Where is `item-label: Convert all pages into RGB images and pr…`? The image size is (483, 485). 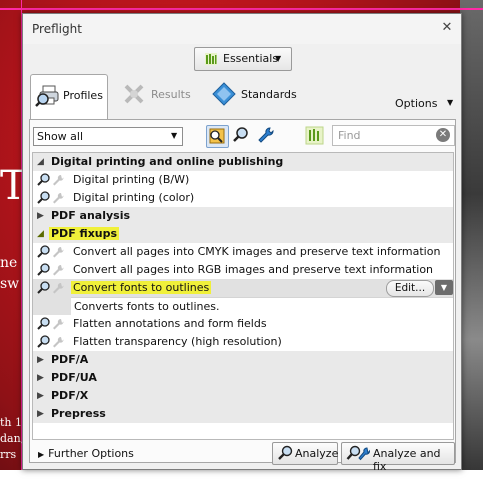
item-label: Convert all pages into RGB images and pr… is located at coordinates (253, 269).